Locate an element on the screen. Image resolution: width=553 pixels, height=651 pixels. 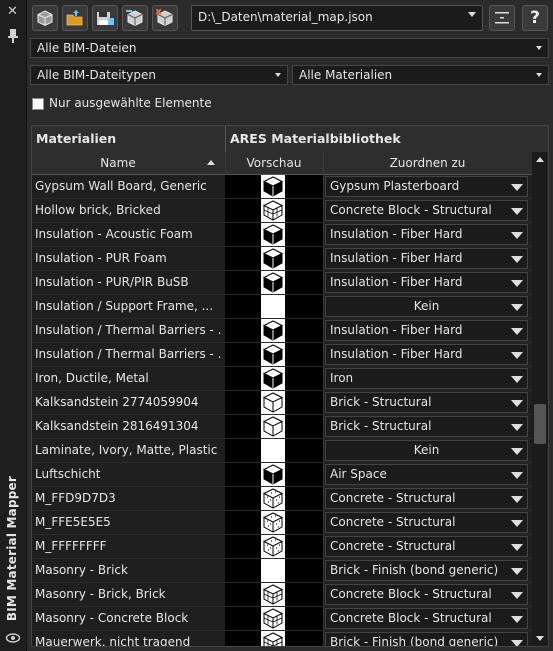
column-header-name: Name is located at coordinates (118, 163).